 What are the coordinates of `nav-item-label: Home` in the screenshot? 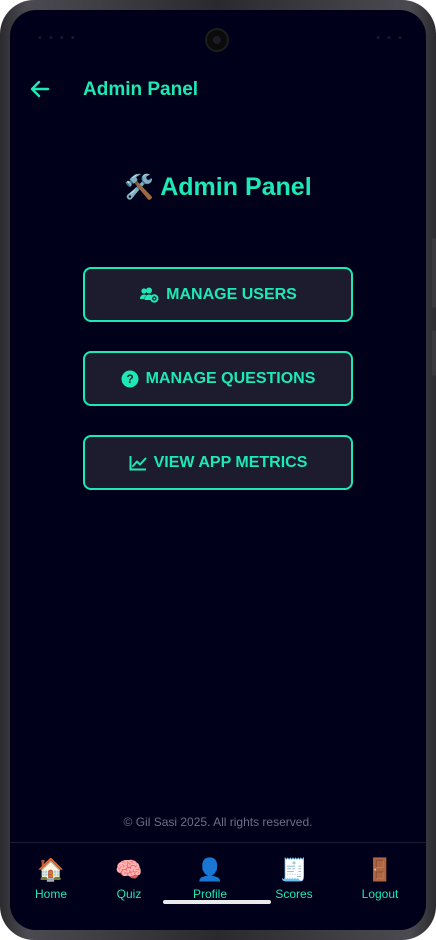 It's located at (50, 894).